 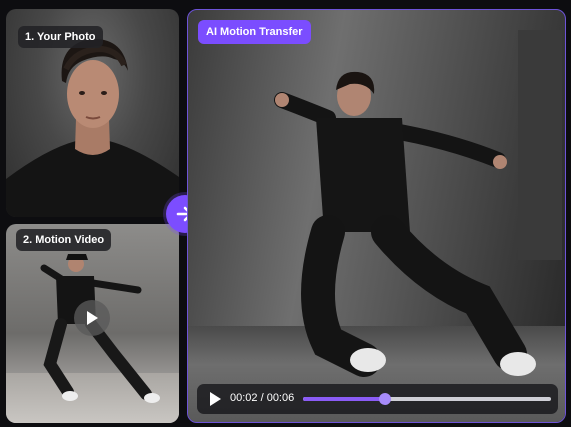 What do you see at coordinates (254, 32) in the screenshot?
I see `result-card-label: AI Motion Transfer` at bounding box center [254, 32].